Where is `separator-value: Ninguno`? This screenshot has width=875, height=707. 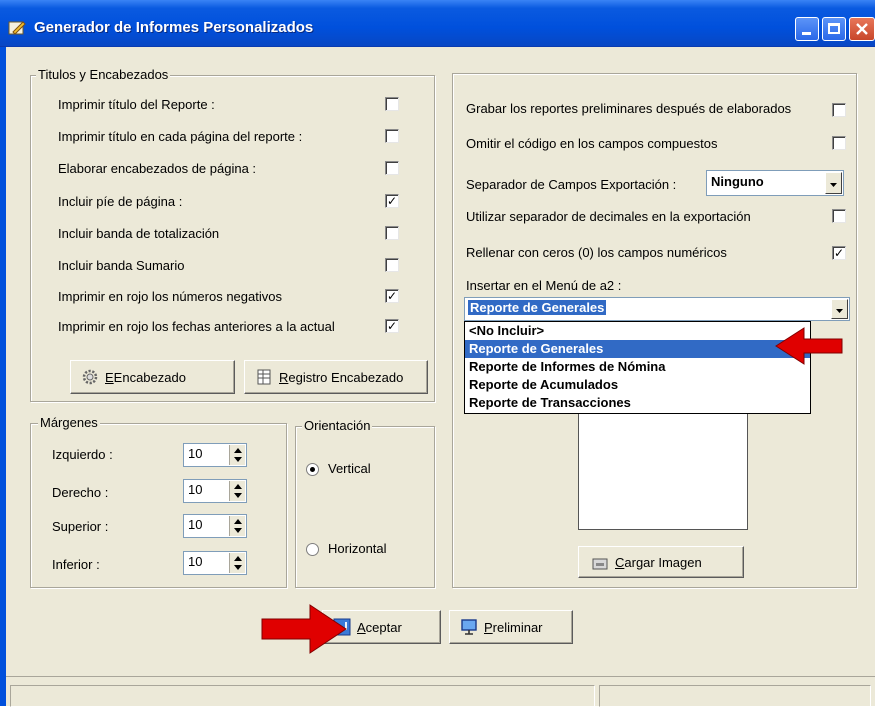
separator-value: Ninguno is located at coordinates (737, 181).